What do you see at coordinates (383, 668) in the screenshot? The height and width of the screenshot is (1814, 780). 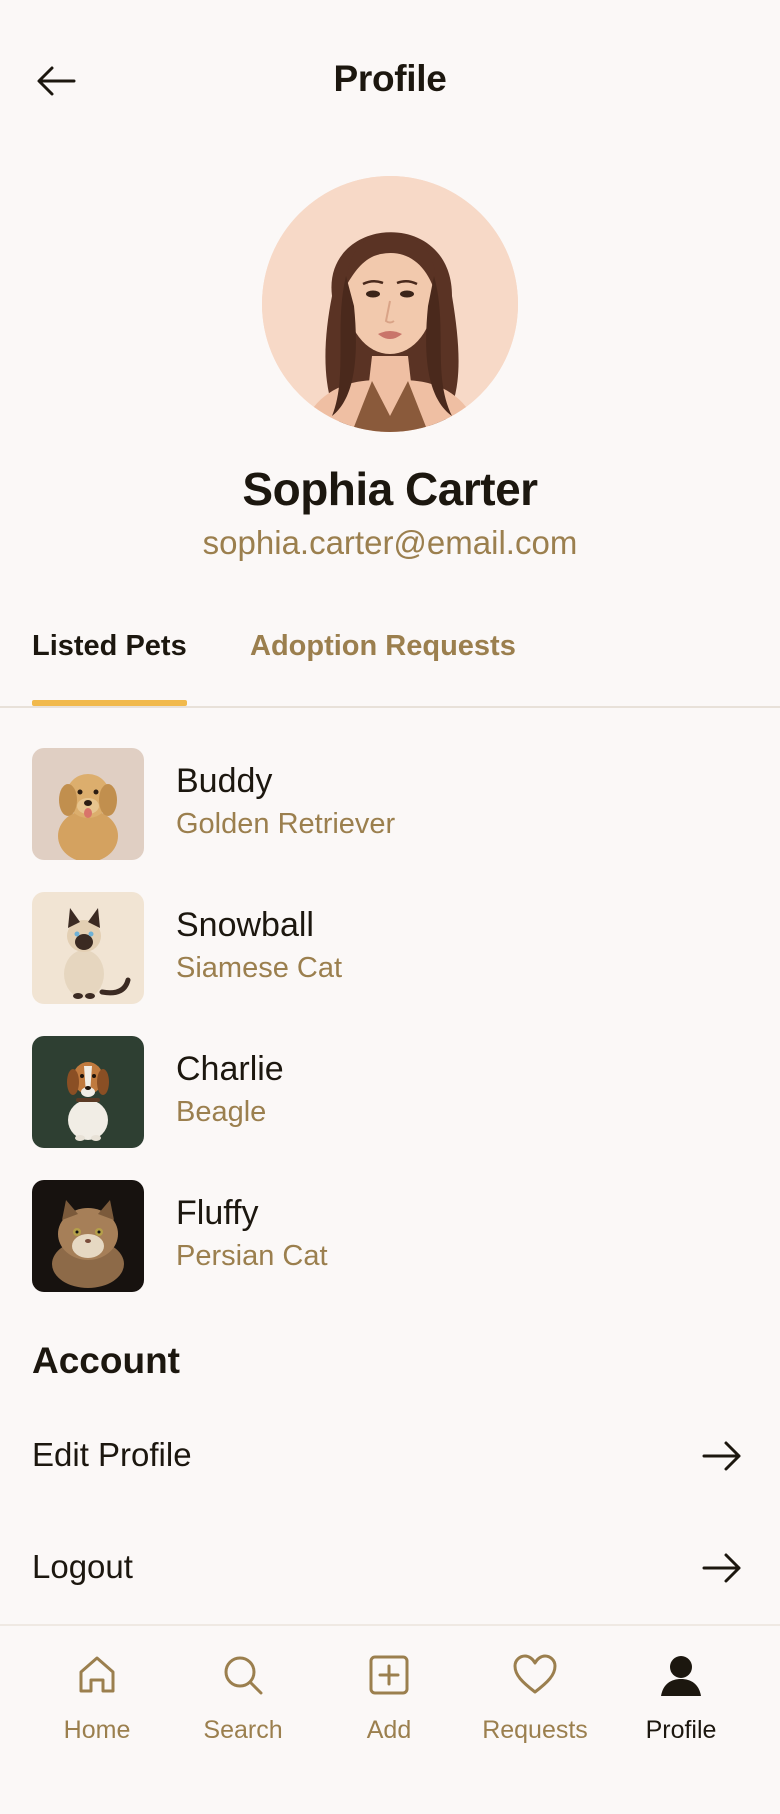 I see `tab-adoption-requests: Adoption Requests` at bounding box center [383, 668].